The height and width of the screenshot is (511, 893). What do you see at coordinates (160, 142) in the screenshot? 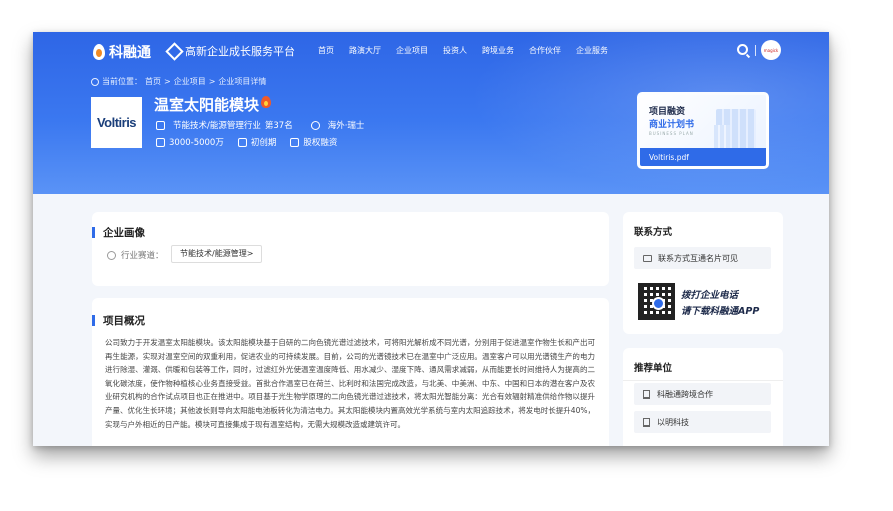
I see `money-icon` at bounding box center [160, 142].